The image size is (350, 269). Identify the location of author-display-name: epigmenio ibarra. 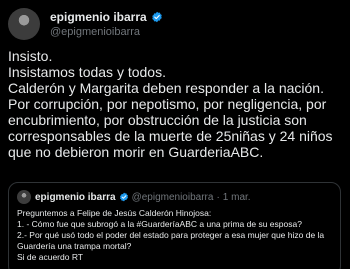
(98, 17).